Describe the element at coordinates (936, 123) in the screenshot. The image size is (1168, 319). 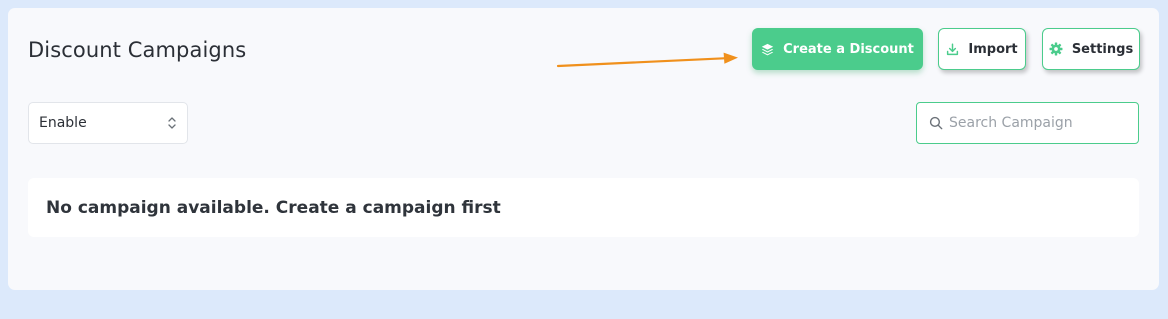
I see `search-icon` at that location.